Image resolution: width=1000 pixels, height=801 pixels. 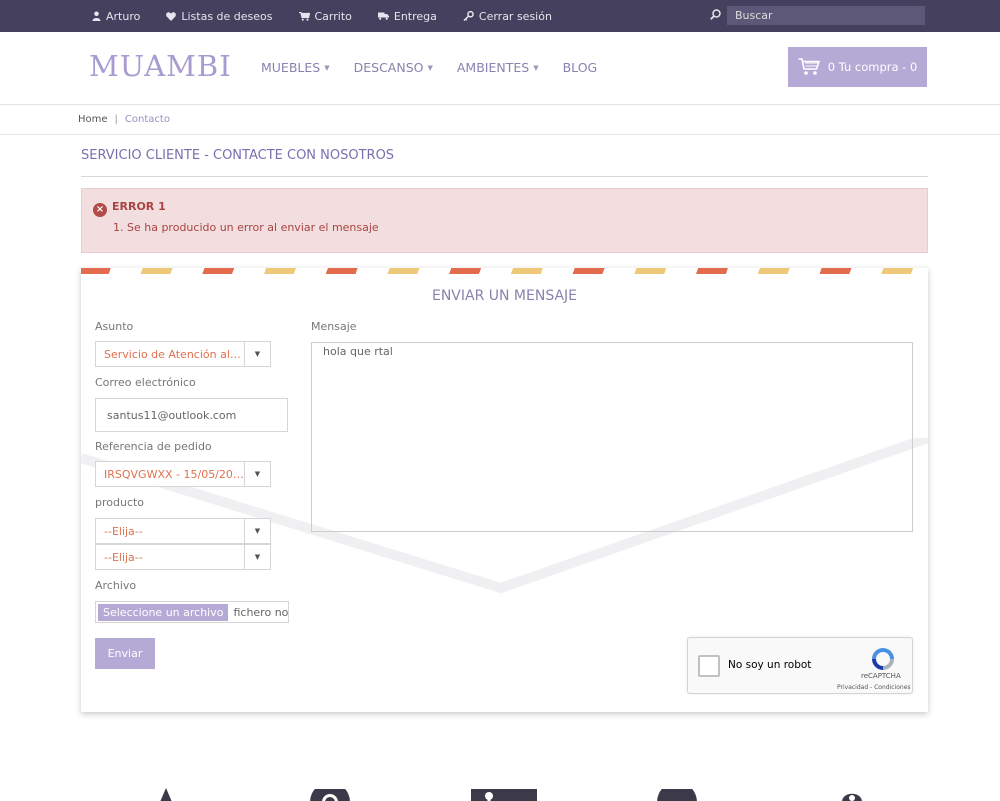 What do you see at coordinates (174, 354) in the screenshot?
I see `subject-value: Servicio de Atención al Cliente` at bounding box center [174, 354].